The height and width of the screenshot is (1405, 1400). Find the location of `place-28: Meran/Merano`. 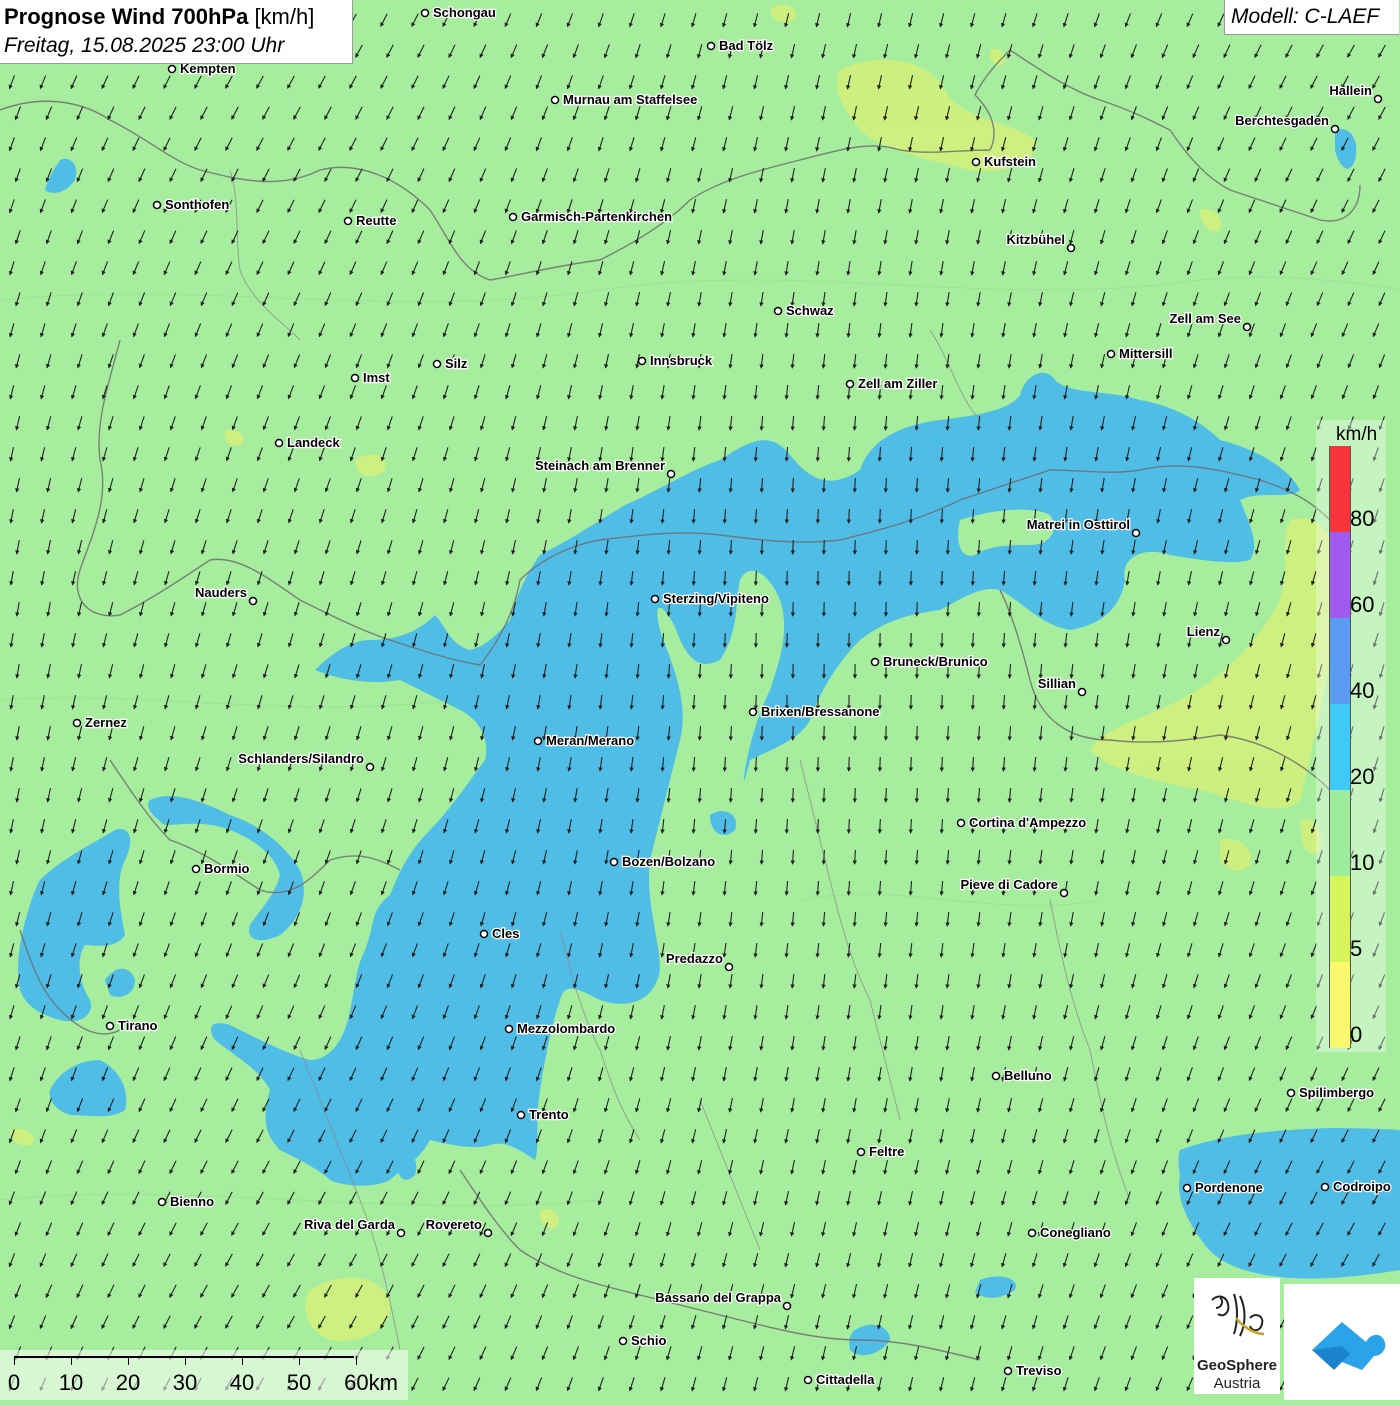

place-28: Meran/Merano is located at coordinates (585, 740).